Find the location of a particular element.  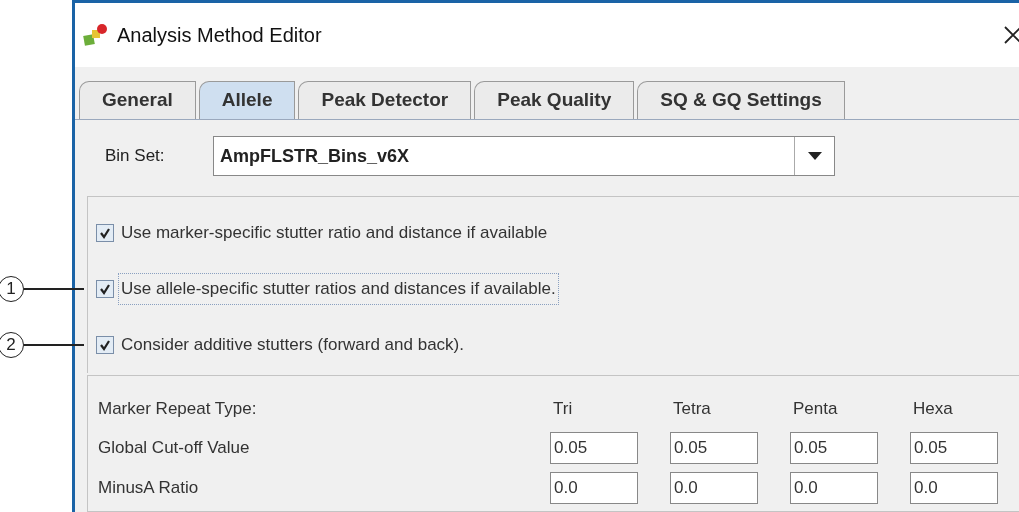

option-label: Use marker-specific stutter ratio and distance if available is located at coordinates (334, 233).